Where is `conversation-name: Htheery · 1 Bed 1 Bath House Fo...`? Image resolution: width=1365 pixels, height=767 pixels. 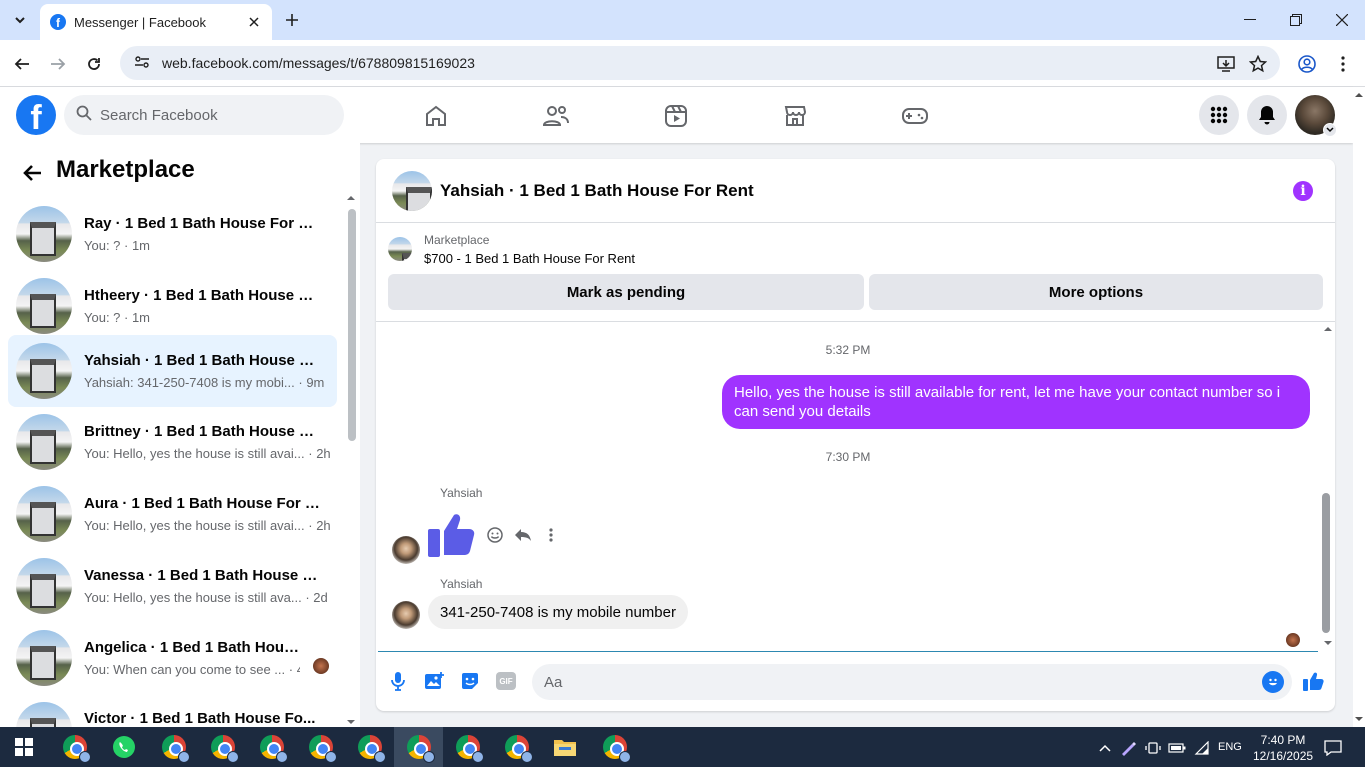 conversation-name: Htheery · 1 Bed 1 Bath House Fo... is located at coordinates (202, 295).